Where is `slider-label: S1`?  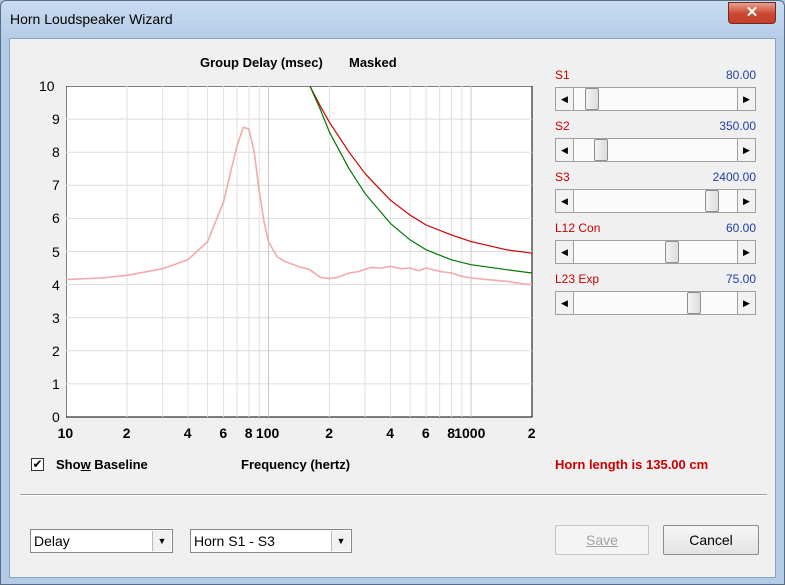 slider-label: S1 is located at coordinates (562, 75).